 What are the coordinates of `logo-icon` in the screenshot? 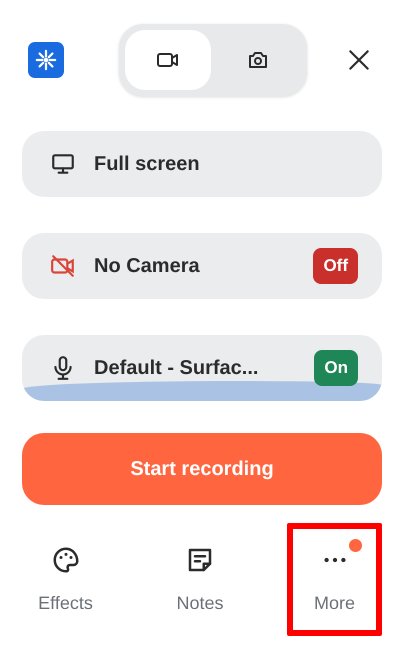 It's located at (46, 60).